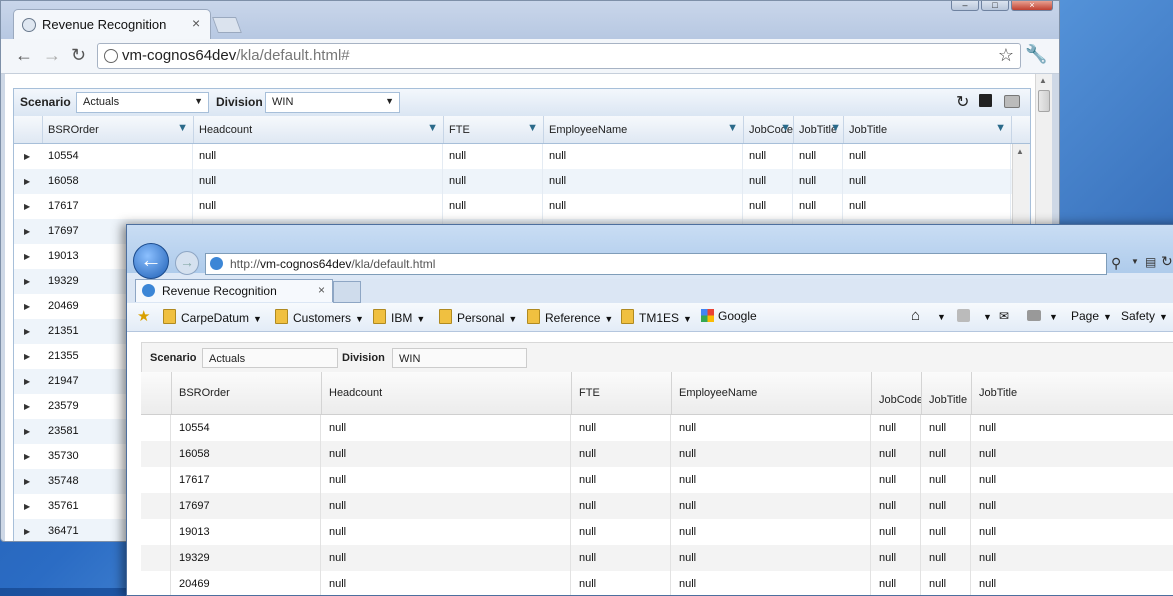  What do you see at coordinates (657, 532) in the screenshot?
I see `table-row: 19013 null null null null null null` at bounding box center [657, 532].